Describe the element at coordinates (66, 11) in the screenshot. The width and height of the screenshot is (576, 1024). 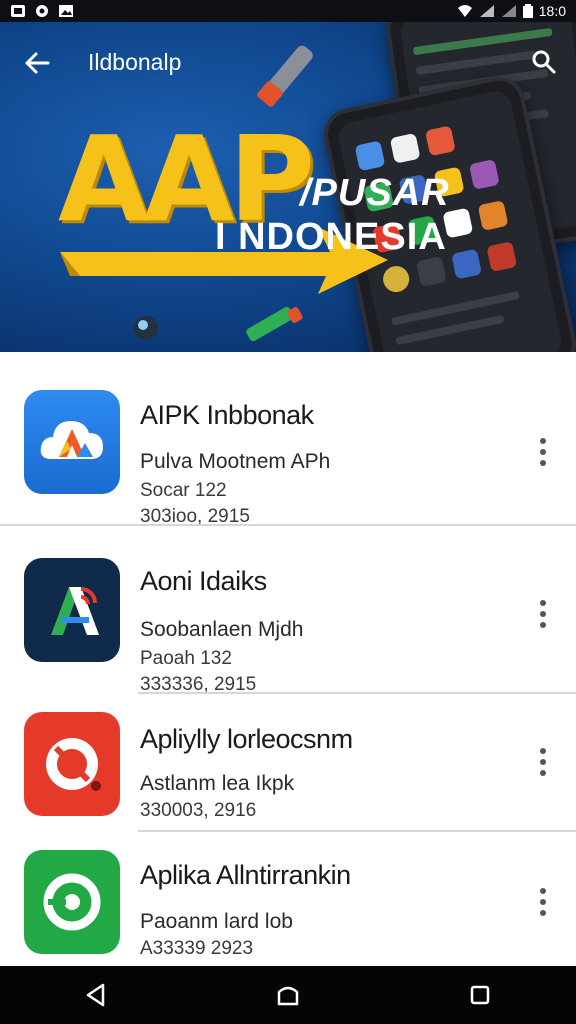
I see `image-notification-icon` at that location.